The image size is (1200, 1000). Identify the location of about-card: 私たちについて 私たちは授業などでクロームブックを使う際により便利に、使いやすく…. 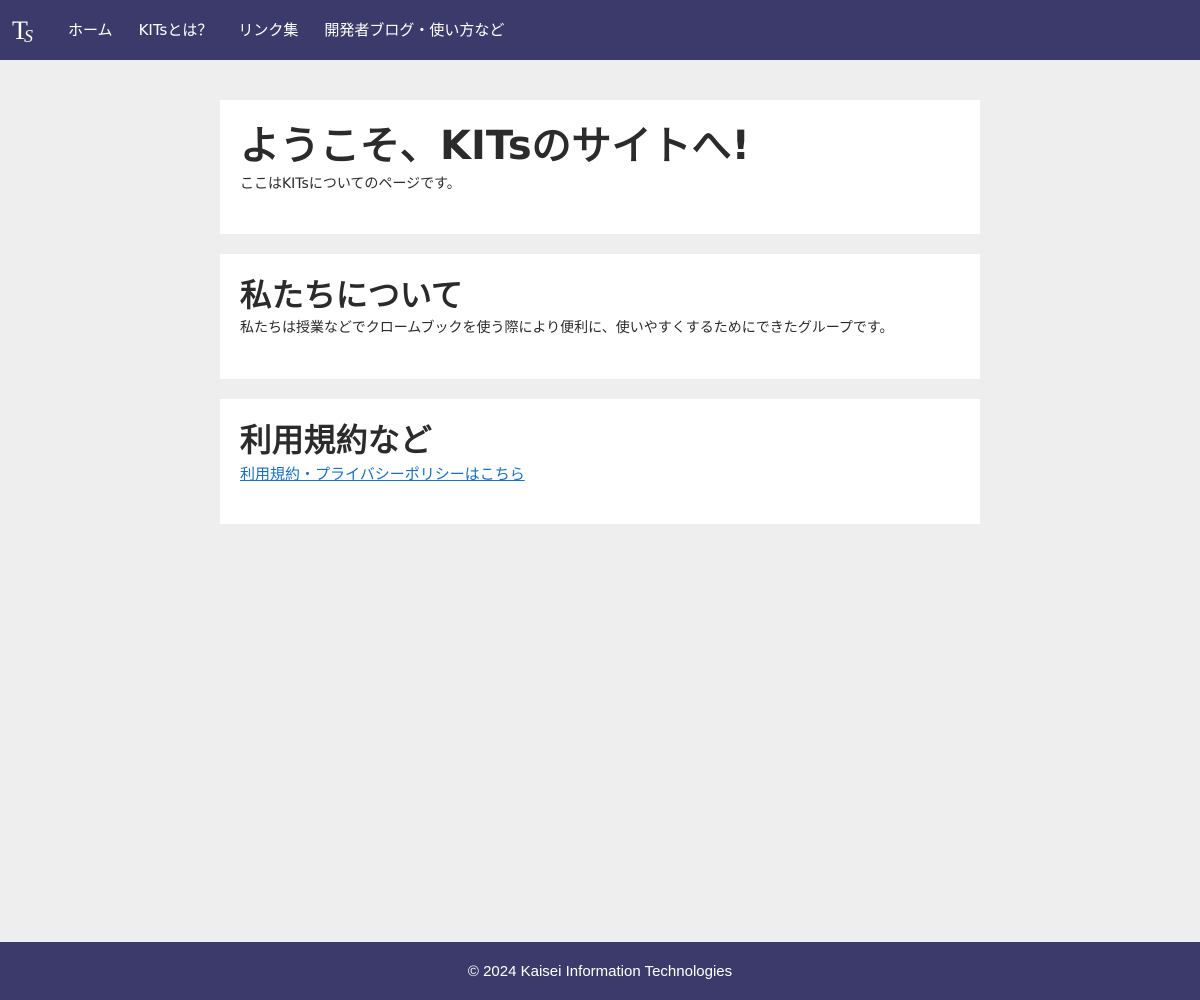
(600, 316).